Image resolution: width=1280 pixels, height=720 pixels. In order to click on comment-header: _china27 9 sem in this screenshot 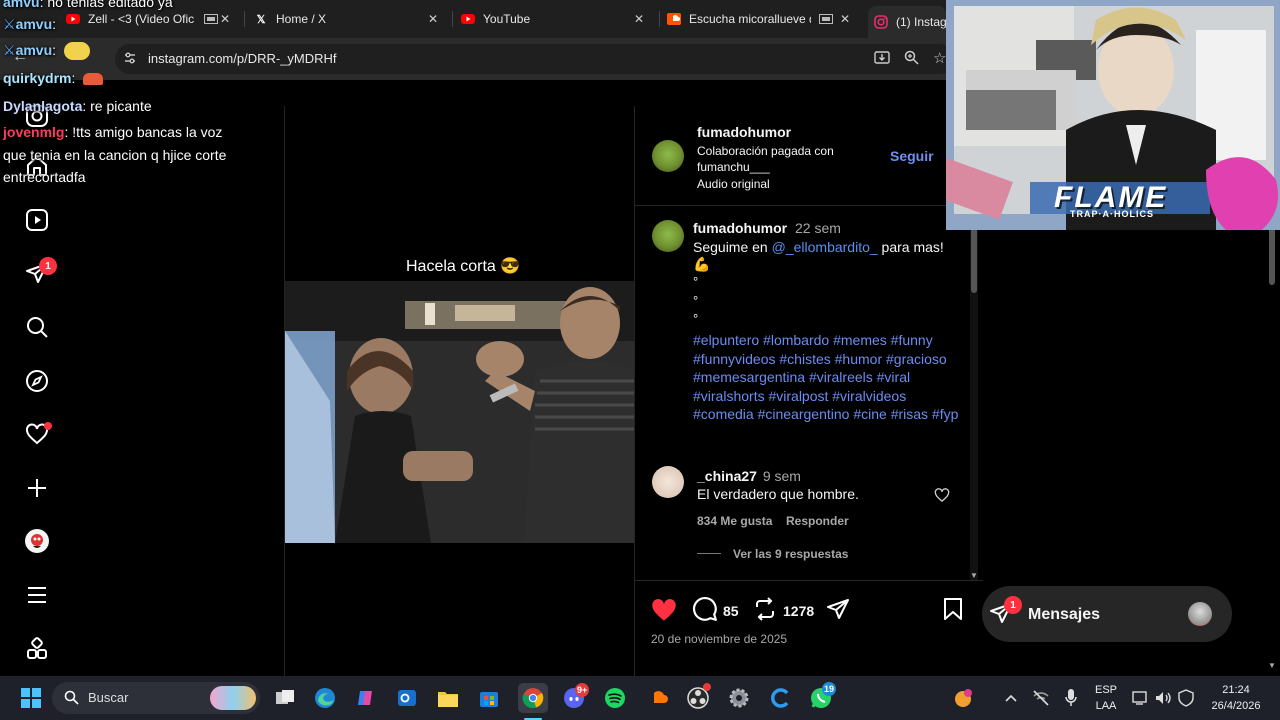, I will do `click(749, 476)`.